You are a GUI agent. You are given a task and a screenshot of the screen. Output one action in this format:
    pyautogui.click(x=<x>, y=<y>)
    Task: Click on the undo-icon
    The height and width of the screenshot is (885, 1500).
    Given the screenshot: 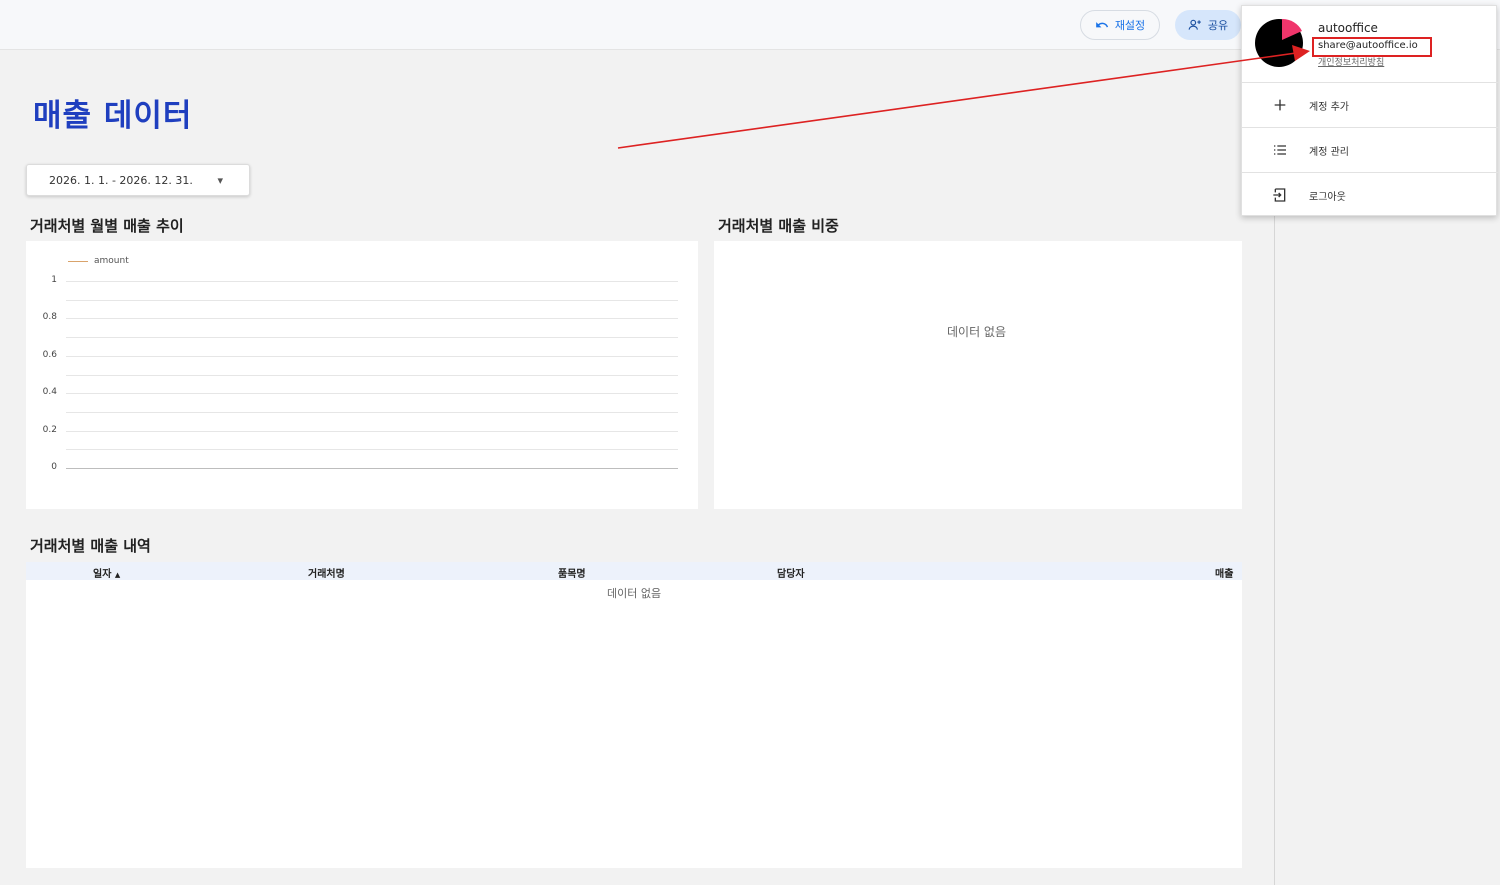 What is the action you would take?
    pyautogui.click(x=1101, y=25)
    